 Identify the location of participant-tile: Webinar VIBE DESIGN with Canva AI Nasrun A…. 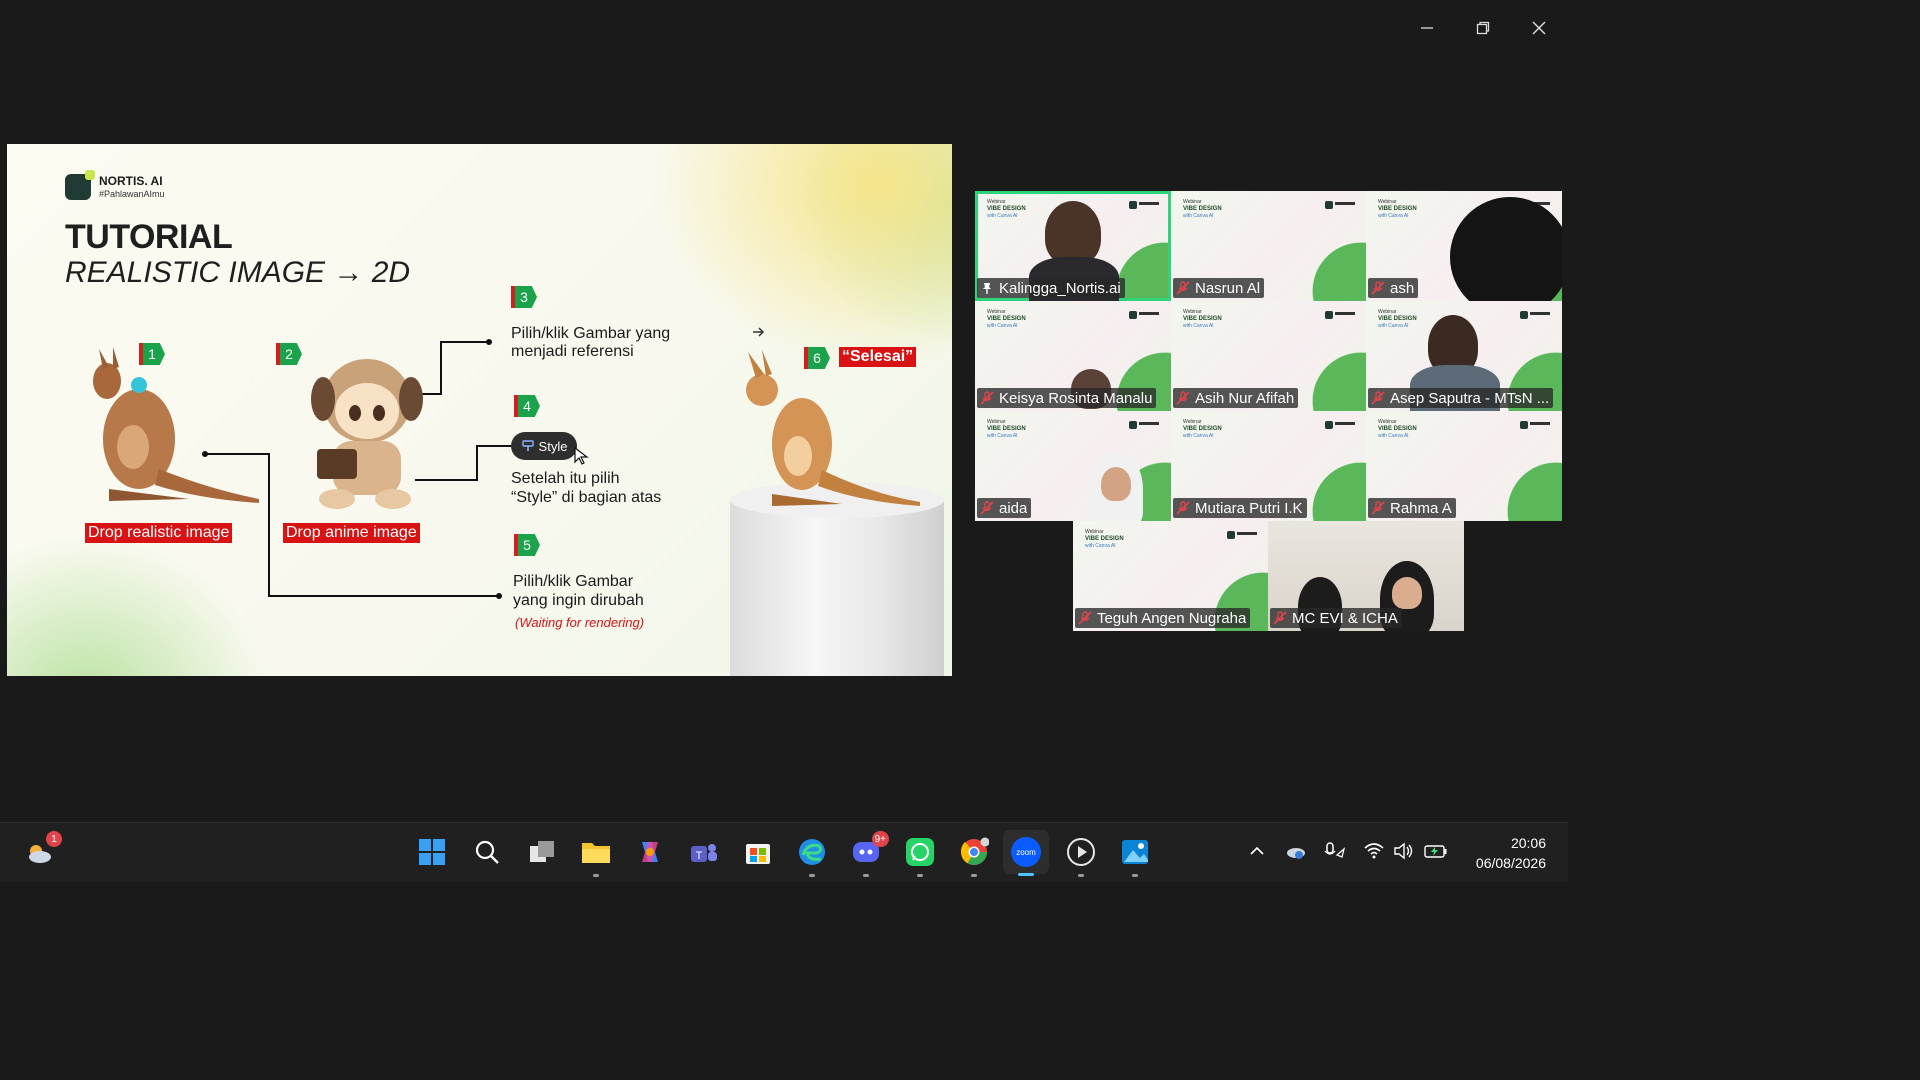
(1269, 246).